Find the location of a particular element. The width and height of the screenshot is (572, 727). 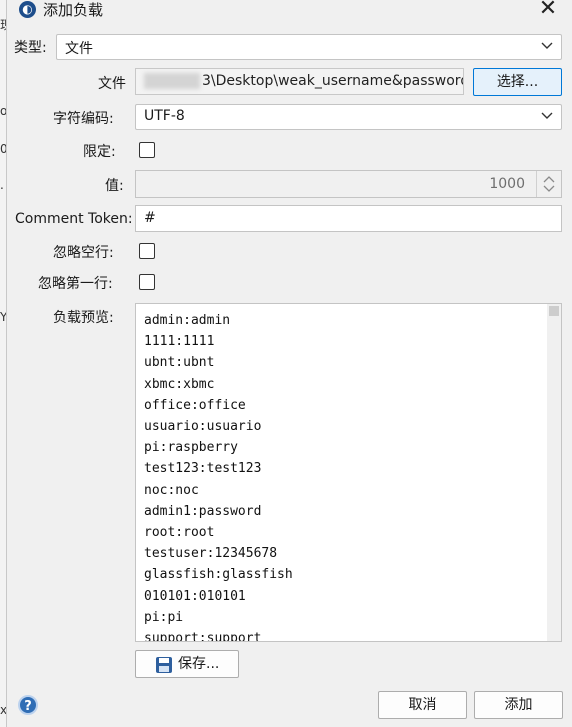

cancel-button: 取消 is located at coordinates (422, 705).